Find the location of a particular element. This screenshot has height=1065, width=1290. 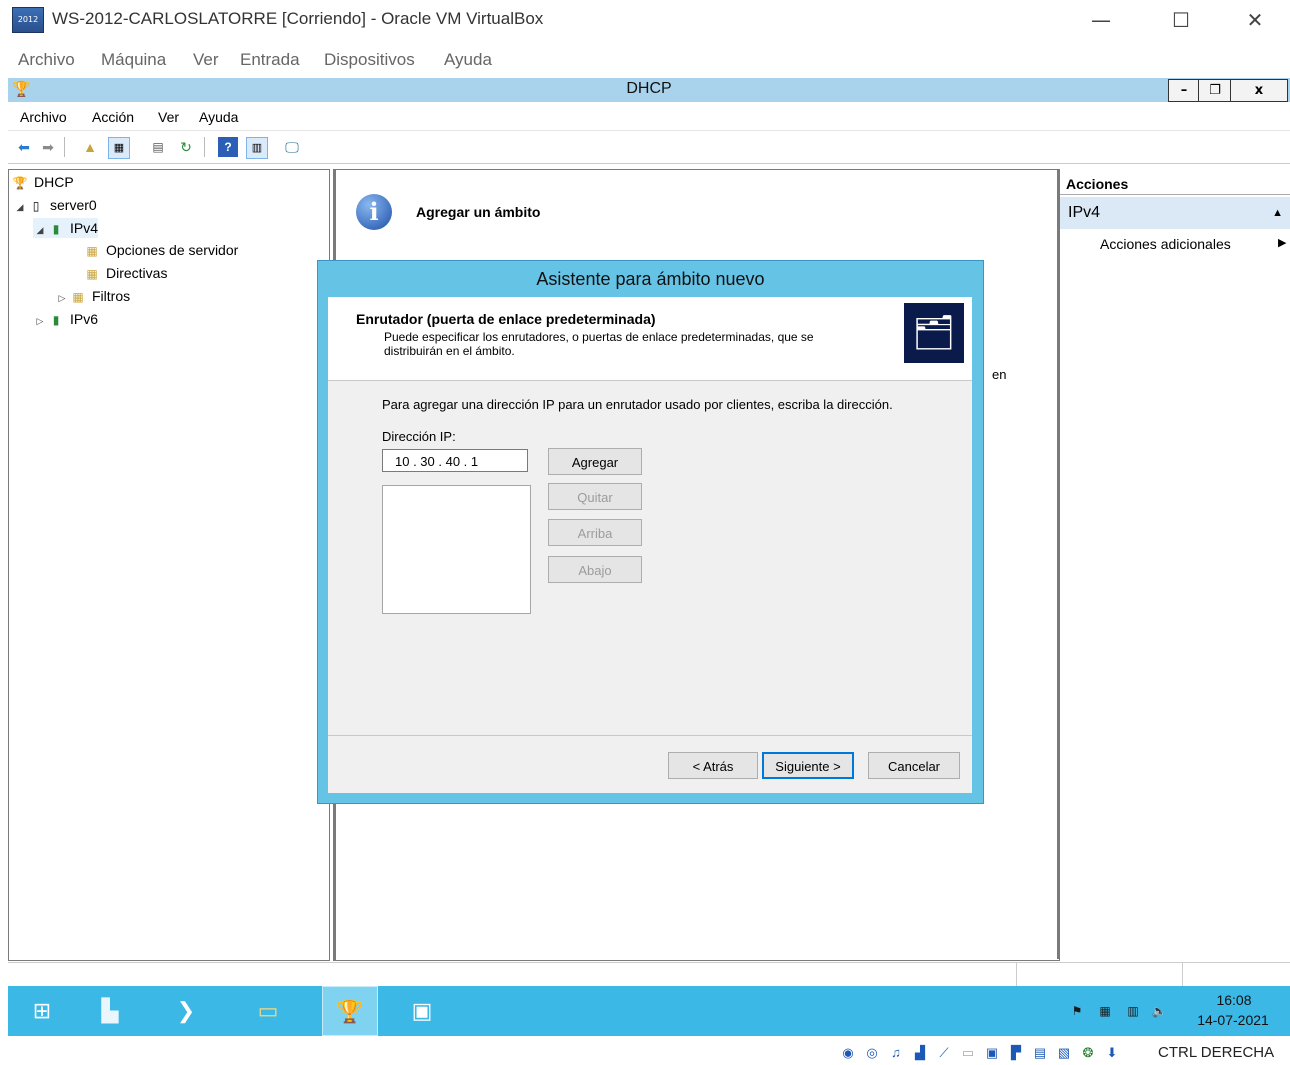

ipv4-icon: ▮ is located at coordinates (56, 229).